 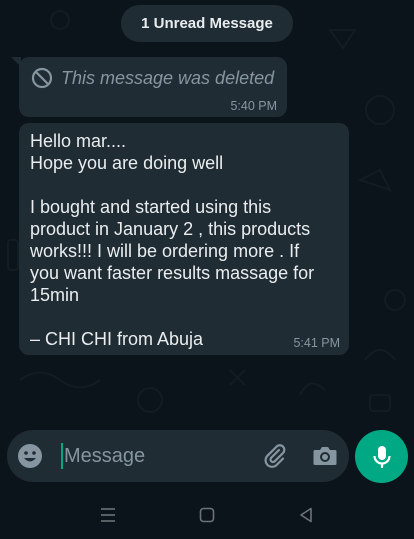 What do you see at coordinates (127, 163) in the screenshot?
I see `message-line: Hope you are doing well` at bounding box center [127, 163].